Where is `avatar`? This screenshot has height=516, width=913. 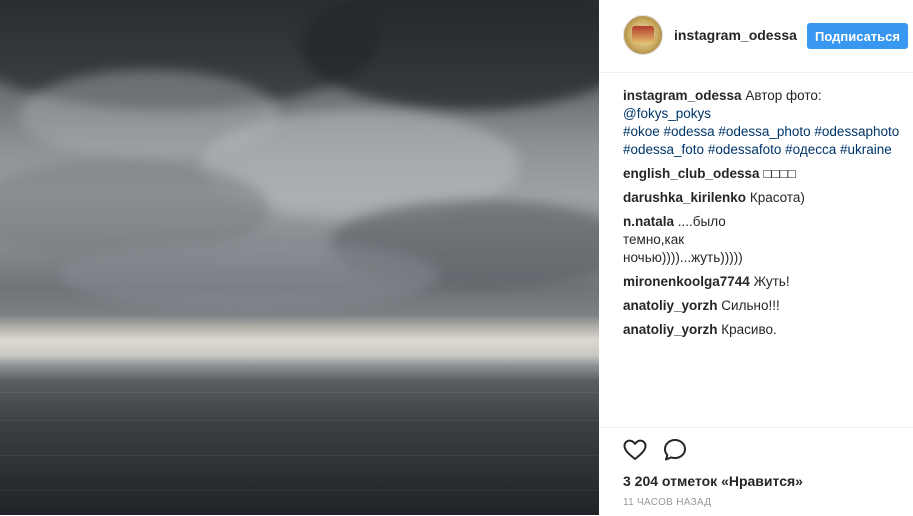 avatar is located at coordinates (643, 35).